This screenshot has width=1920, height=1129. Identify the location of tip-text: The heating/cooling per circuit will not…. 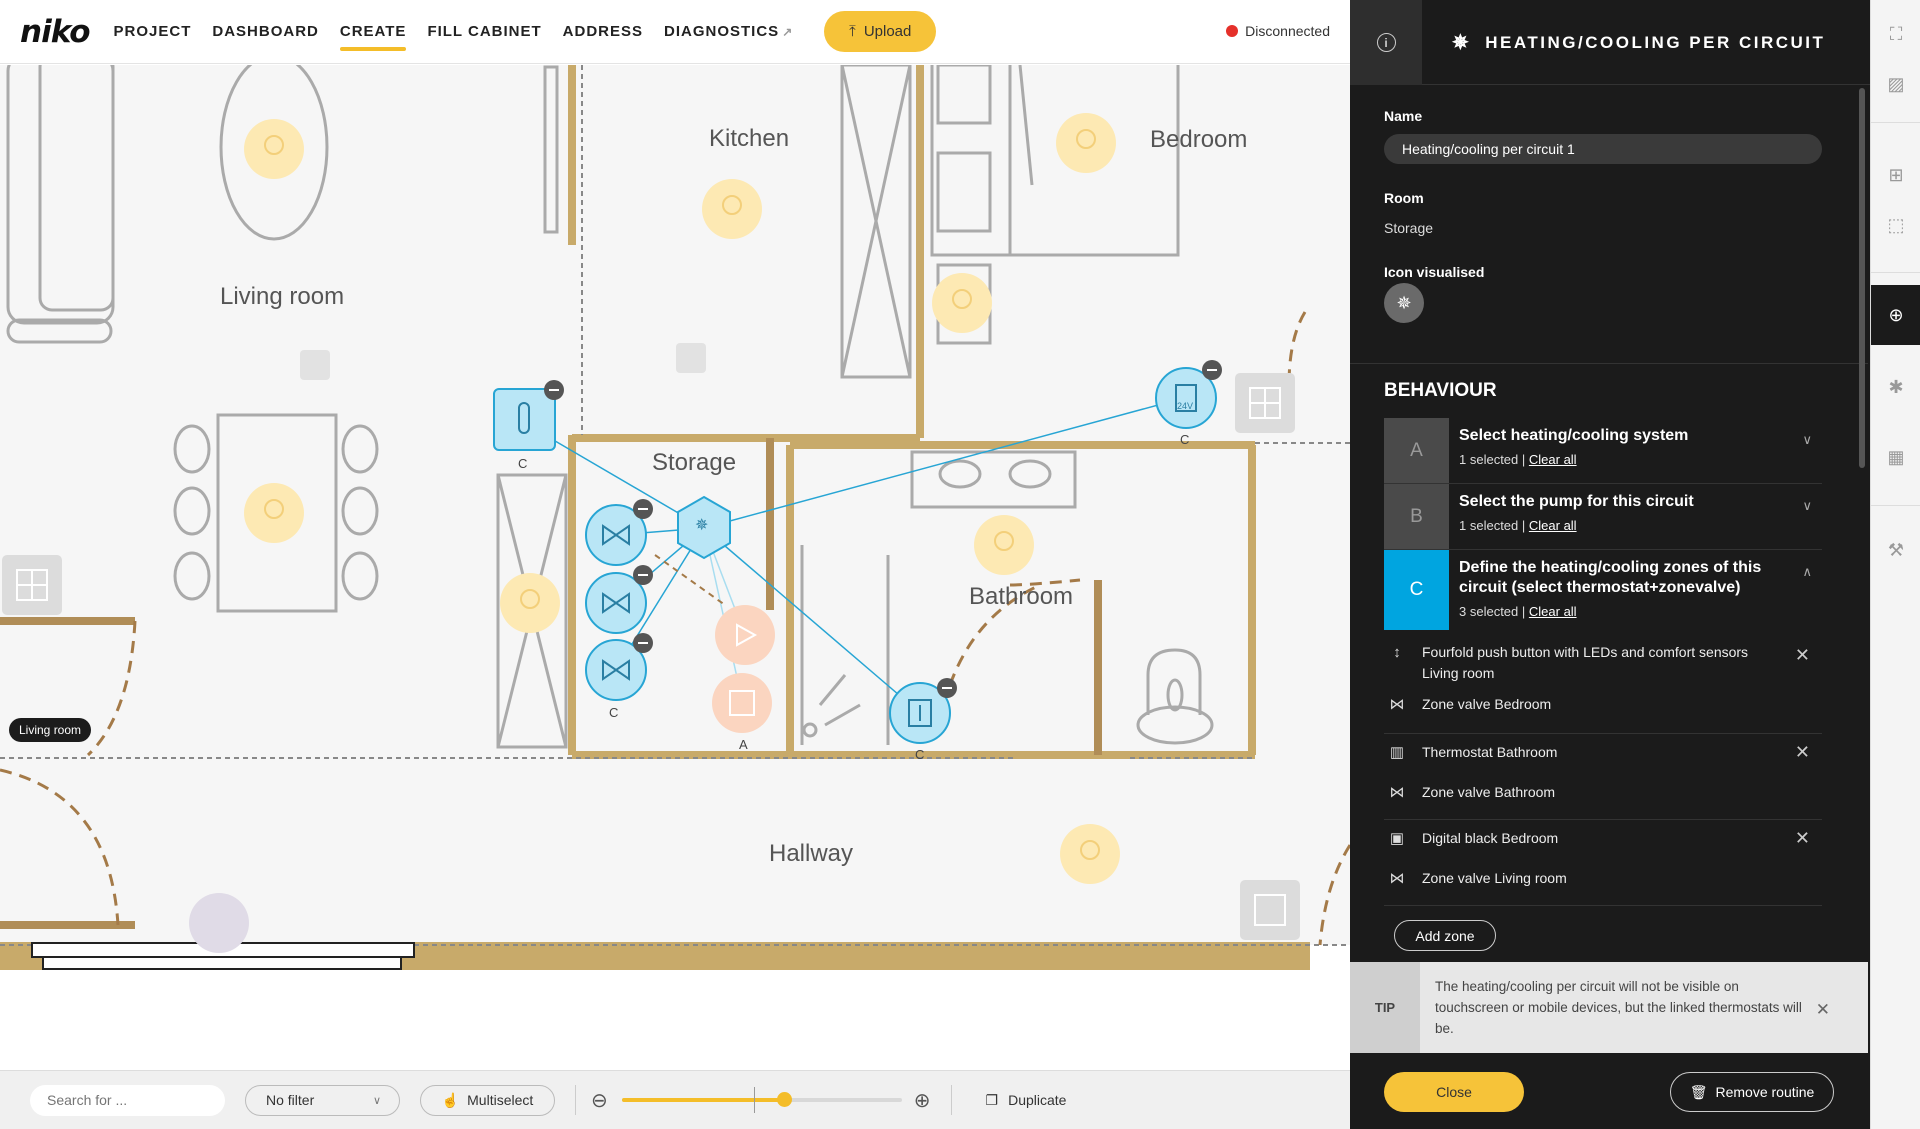
(1618, 1007).